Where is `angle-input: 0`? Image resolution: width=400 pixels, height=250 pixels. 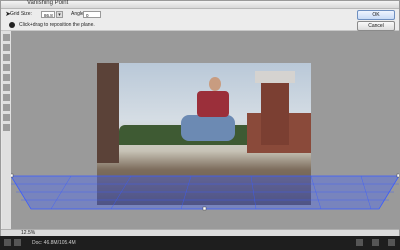
angle-input: 0 is located at coordinates (92, 14).